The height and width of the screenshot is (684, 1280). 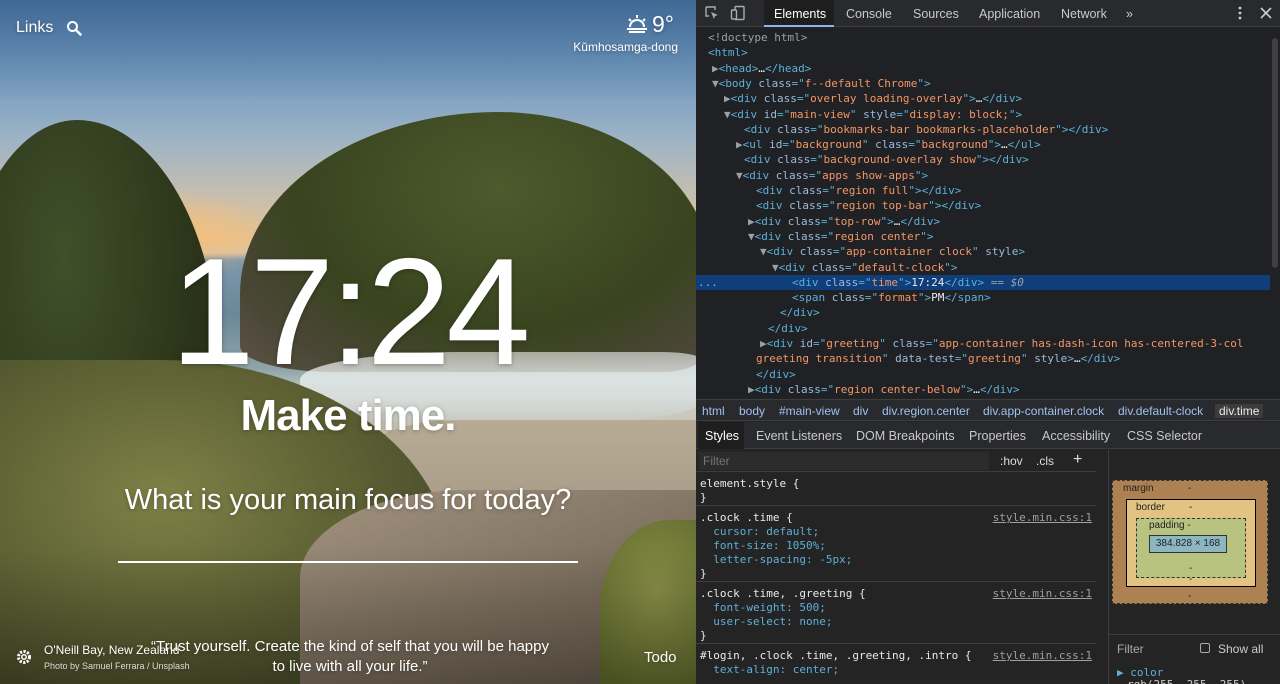 What do you see at coordinates (763, 608) in the screenshot?
I see `css-declaration: font-weight: 500;` at bounding box center [763, 608].